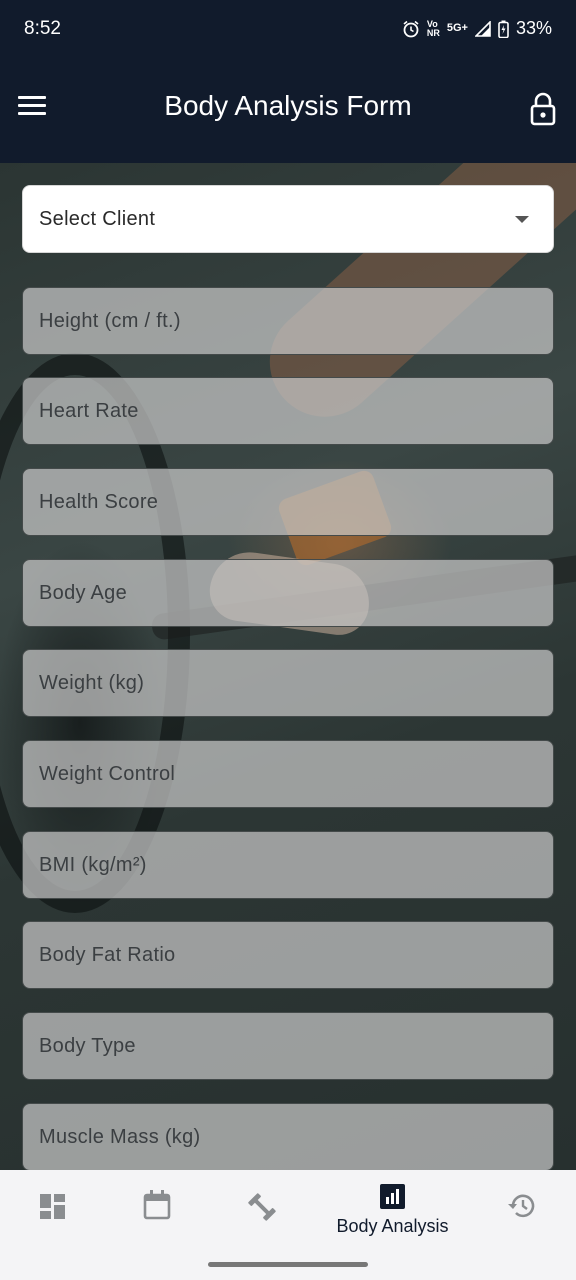 This screenshot has width=576, height=1280. I want to click on body-type-input, so click(288, 1046).